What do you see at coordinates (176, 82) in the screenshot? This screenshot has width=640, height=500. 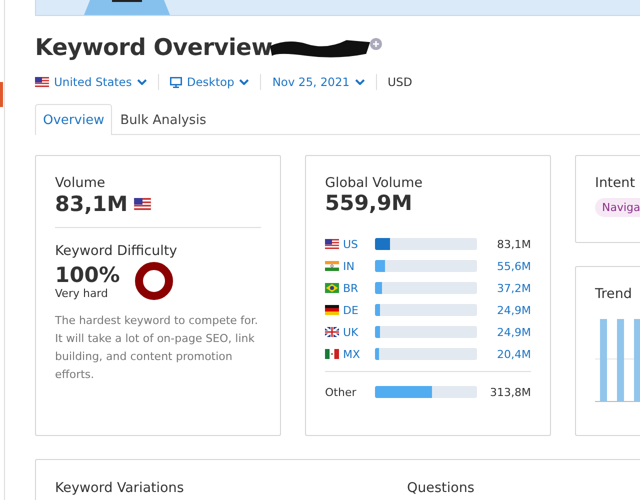 I see `monitor-icon` at bounding box center [176, 82].